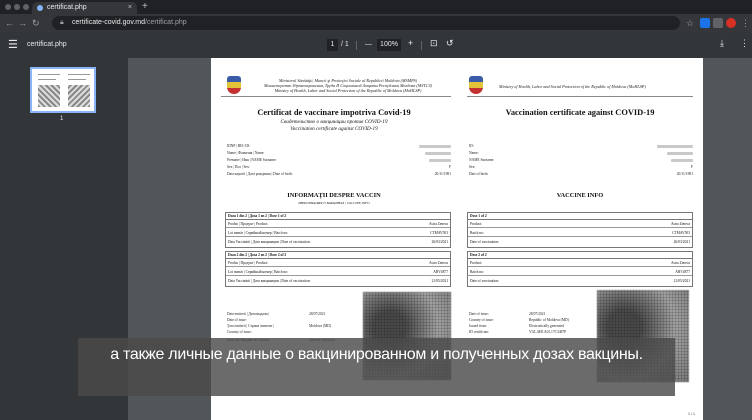  Describe the element at coordinates (580, 255) in the screenshot. I see `dose-header: Dose 2 of 2` at that location.